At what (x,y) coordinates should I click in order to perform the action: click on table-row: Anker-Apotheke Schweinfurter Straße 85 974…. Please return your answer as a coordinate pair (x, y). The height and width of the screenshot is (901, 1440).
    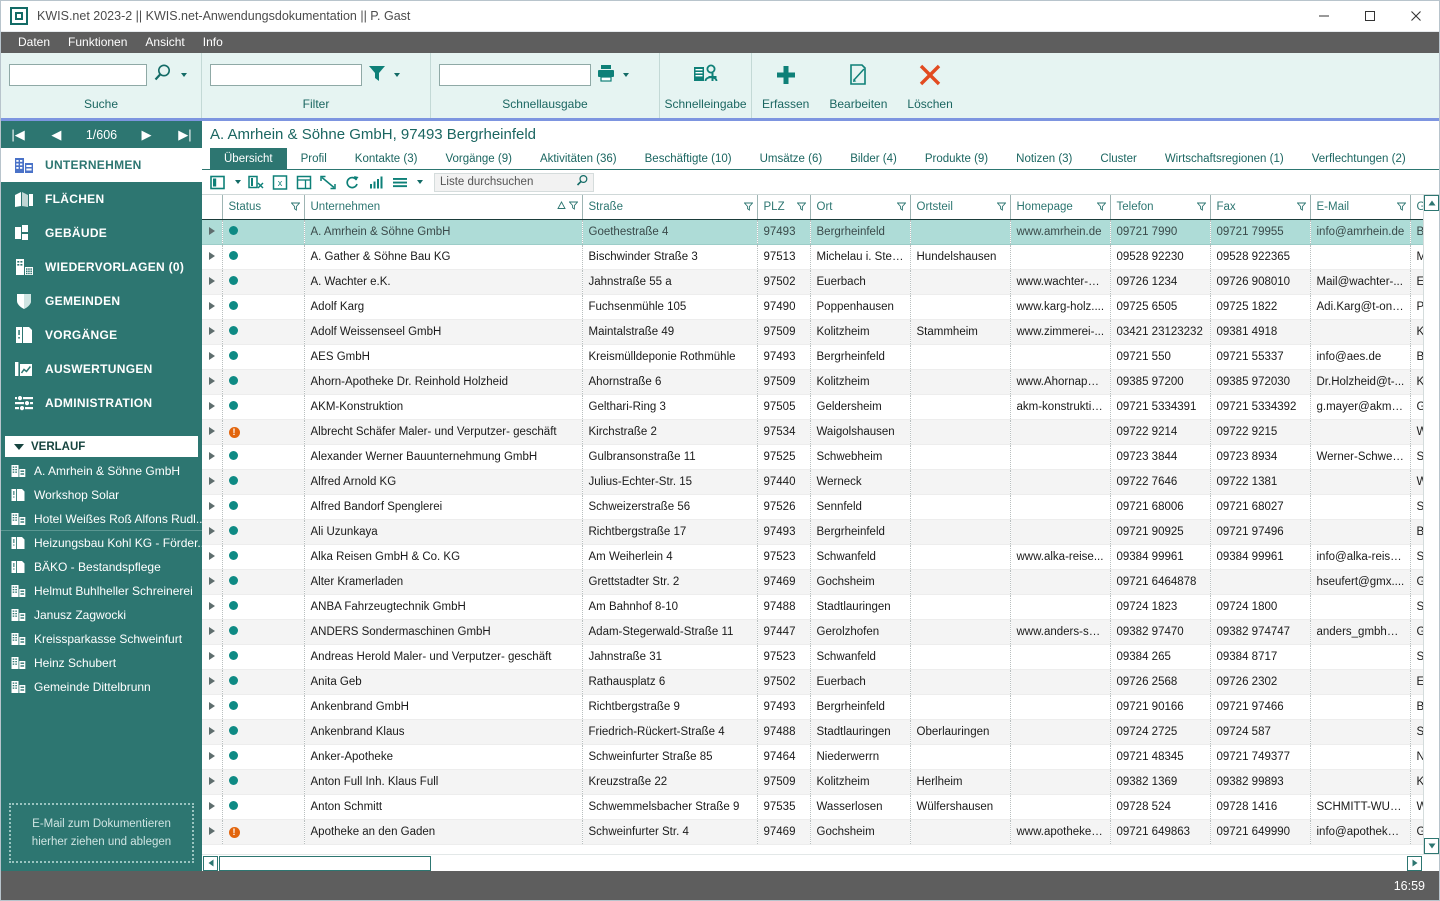
    Looking at the image, I should click on (812, 757).